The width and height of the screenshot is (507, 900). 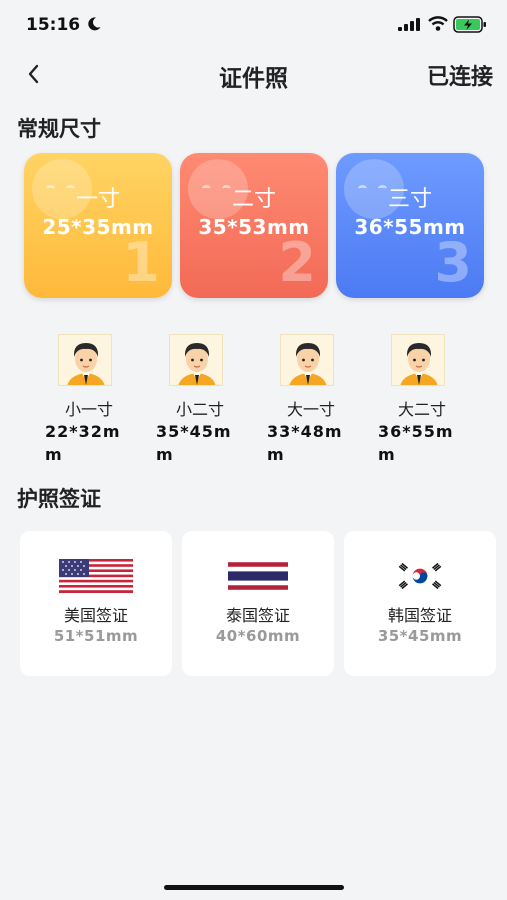 I want to click on visa-name: 韩国签证, so click(x=419, y=615).